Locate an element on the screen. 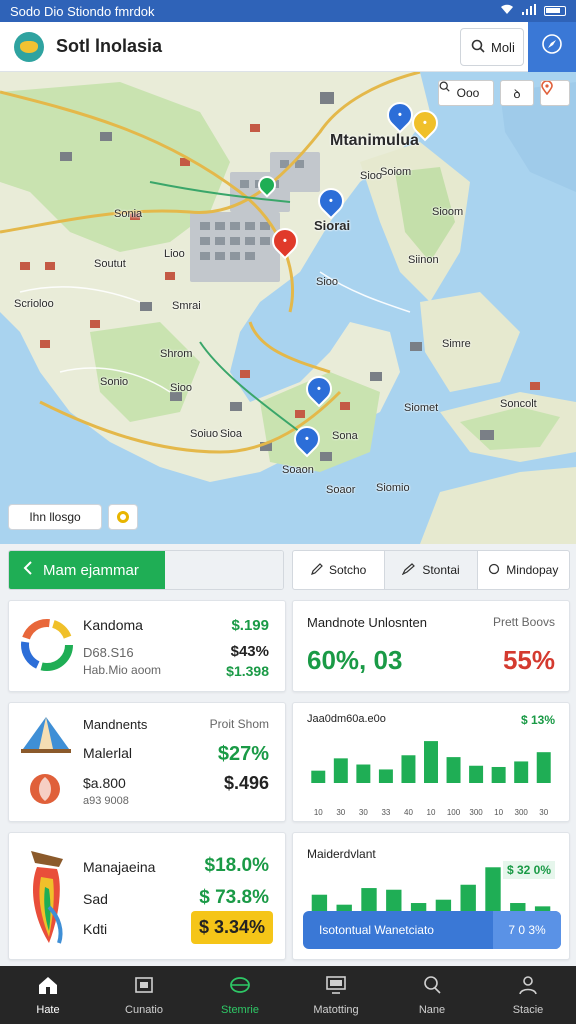  map-label: Soaor is located at coordinates (341, 490).